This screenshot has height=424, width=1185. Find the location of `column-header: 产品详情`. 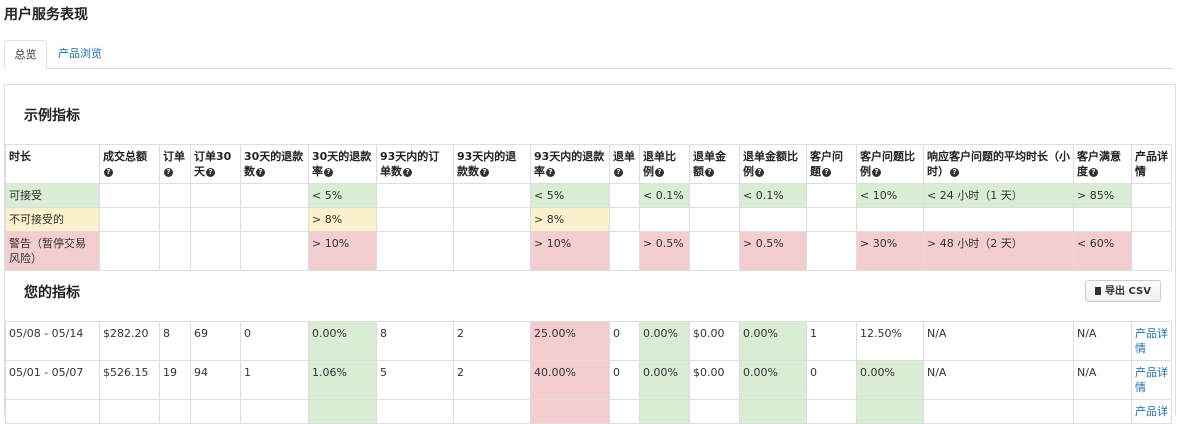

column-header: 产品详情 is located at coordinates (1151, 164).